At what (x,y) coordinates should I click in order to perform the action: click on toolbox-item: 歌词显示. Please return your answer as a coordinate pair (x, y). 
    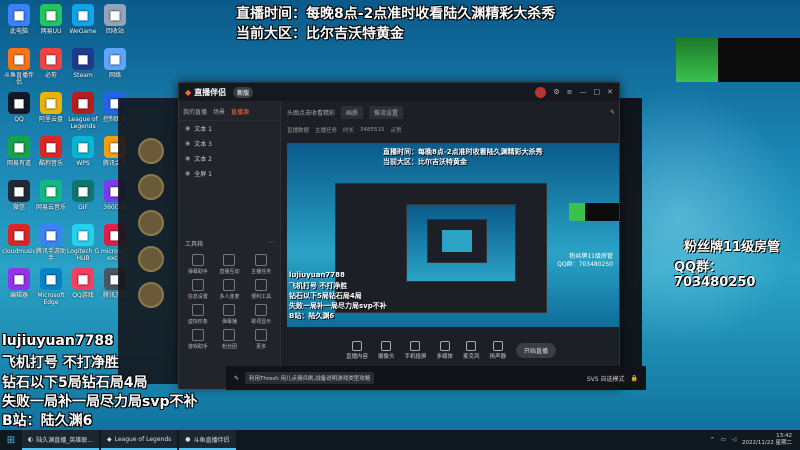
    Looking at the image, I should click on (261, 314).